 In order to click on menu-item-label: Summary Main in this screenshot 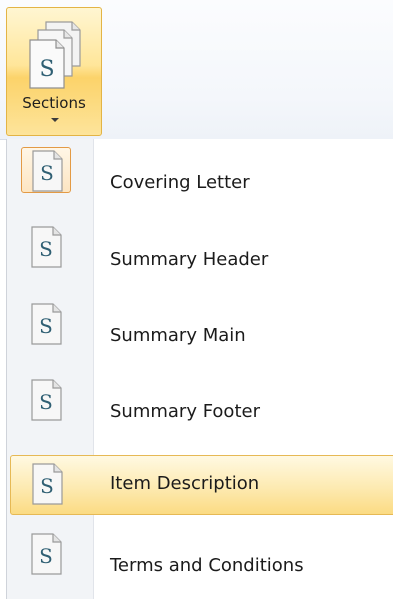, I will do `click(178, 335)`.